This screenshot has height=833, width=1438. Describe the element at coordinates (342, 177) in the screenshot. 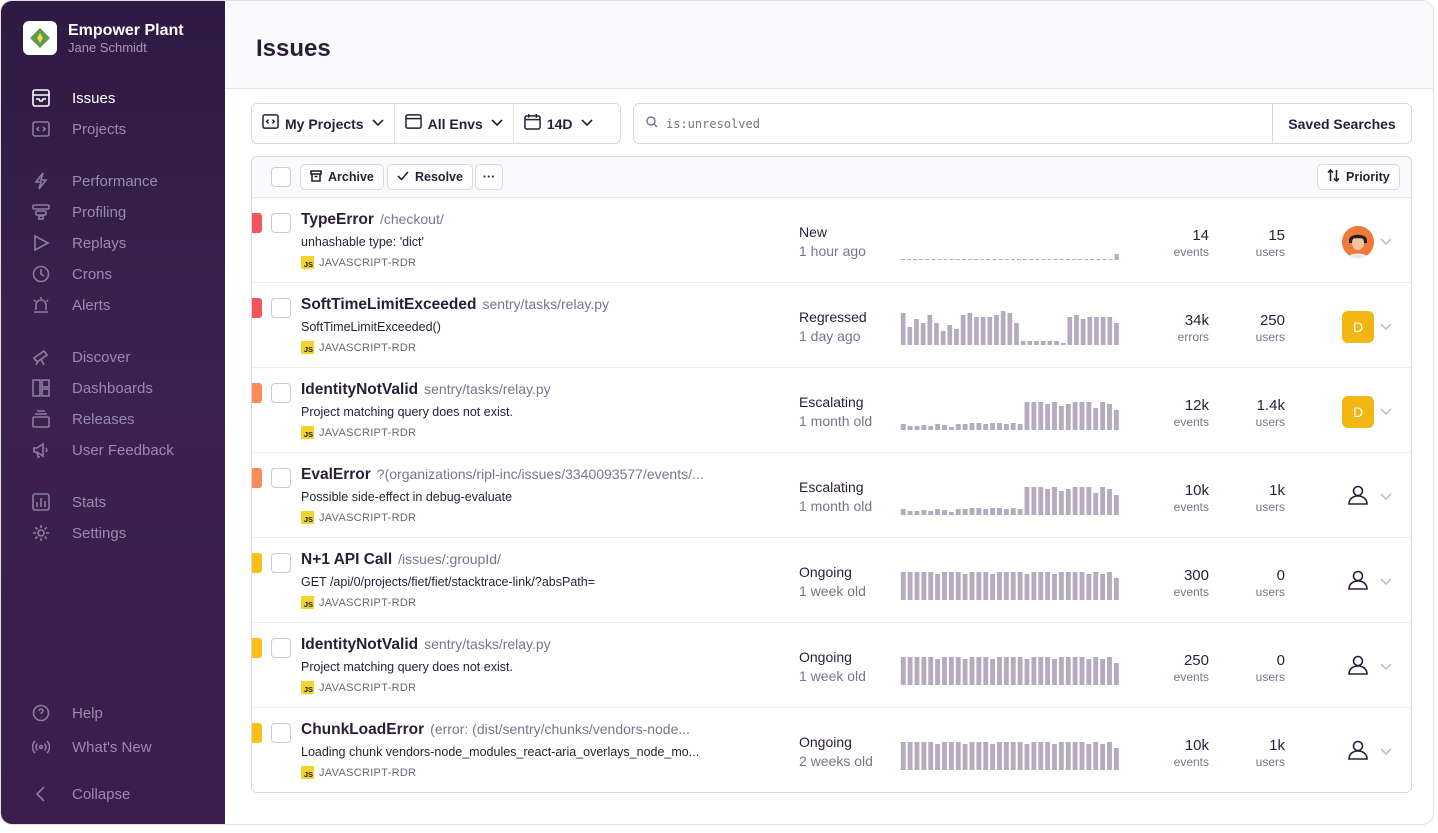

I see `archive-button: Archive` at that location.